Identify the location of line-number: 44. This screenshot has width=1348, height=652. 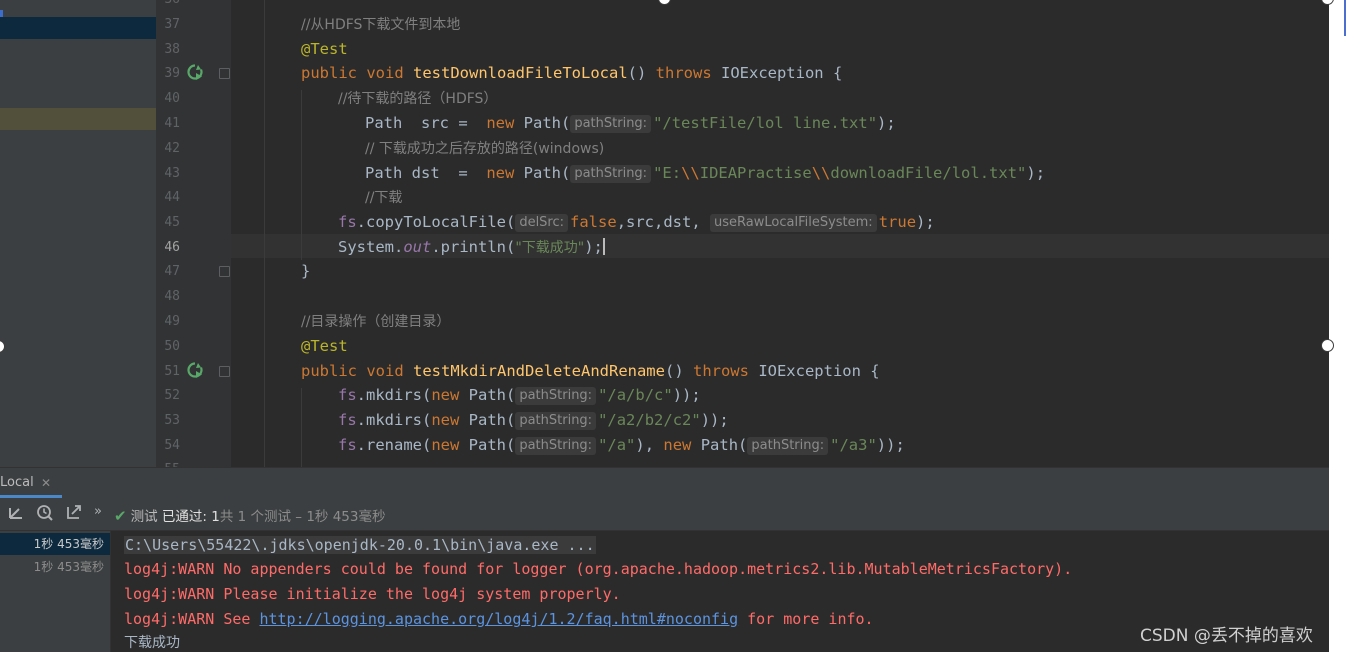
(172, 197).